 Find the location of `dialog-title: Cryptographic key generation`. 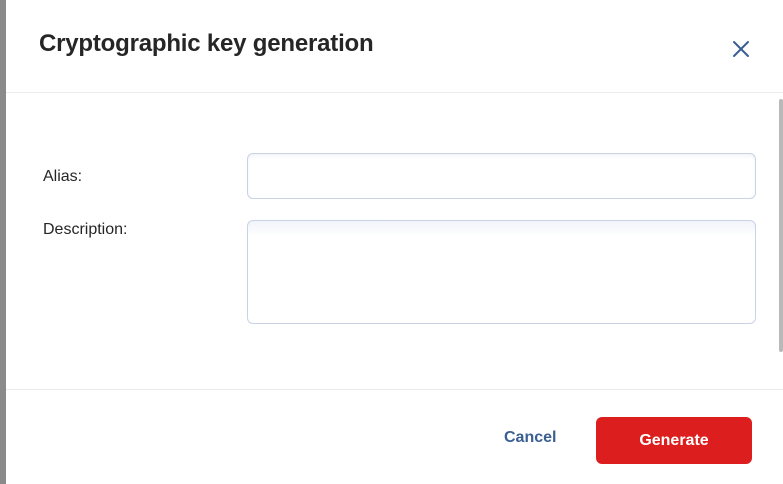

dialog-title: Cryptographic key generation is located at coordinates (206, 43).